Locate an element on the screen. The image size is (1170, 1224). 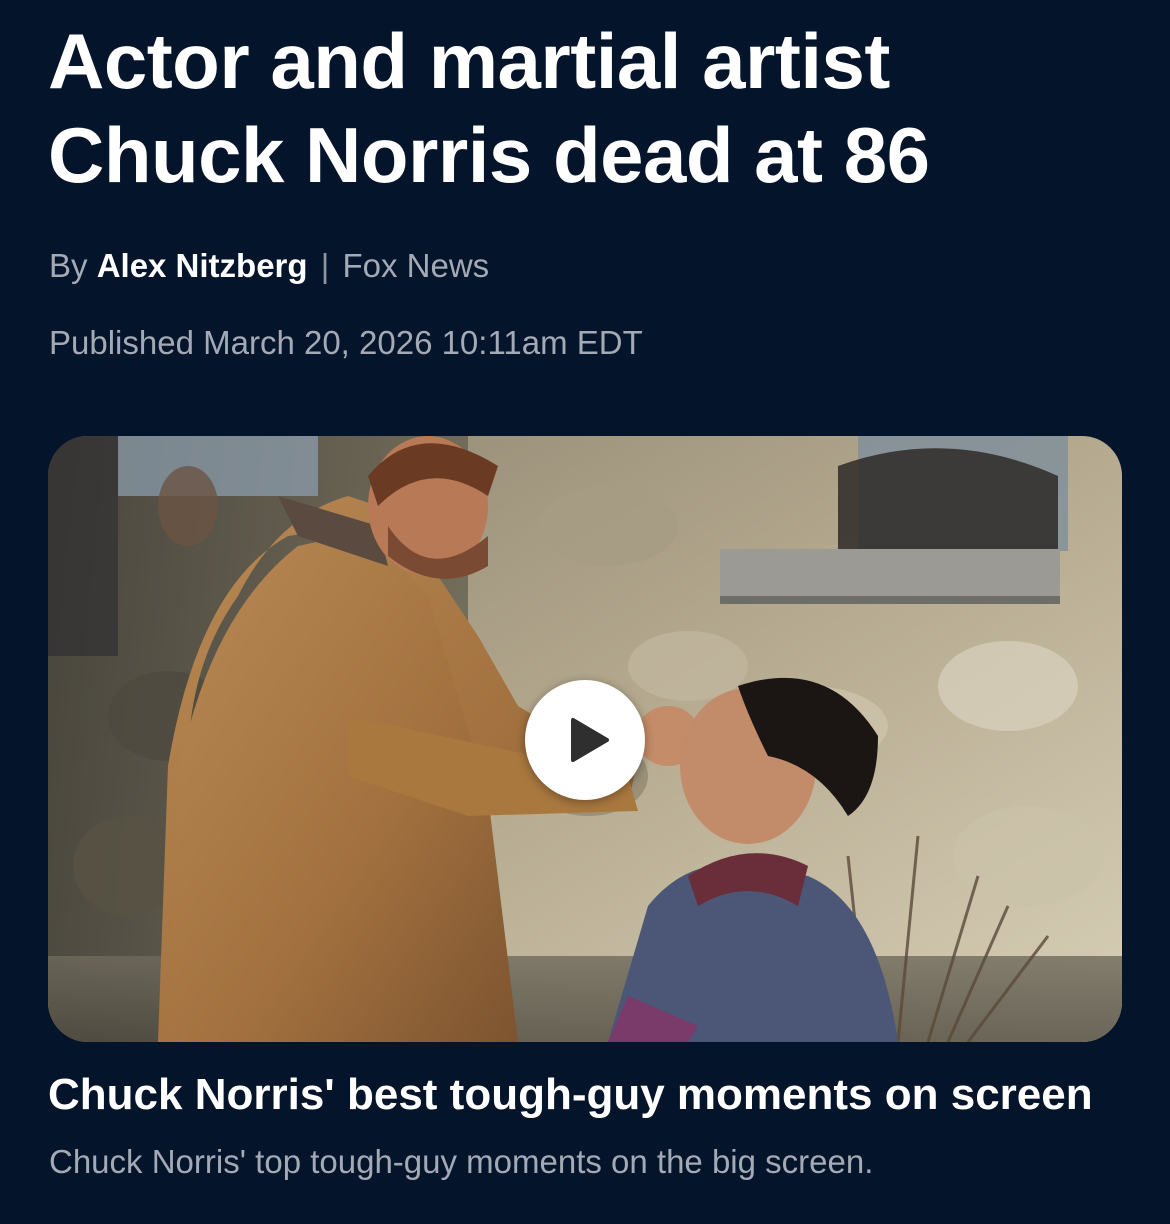
play-button is located at coordinates (585, 740).